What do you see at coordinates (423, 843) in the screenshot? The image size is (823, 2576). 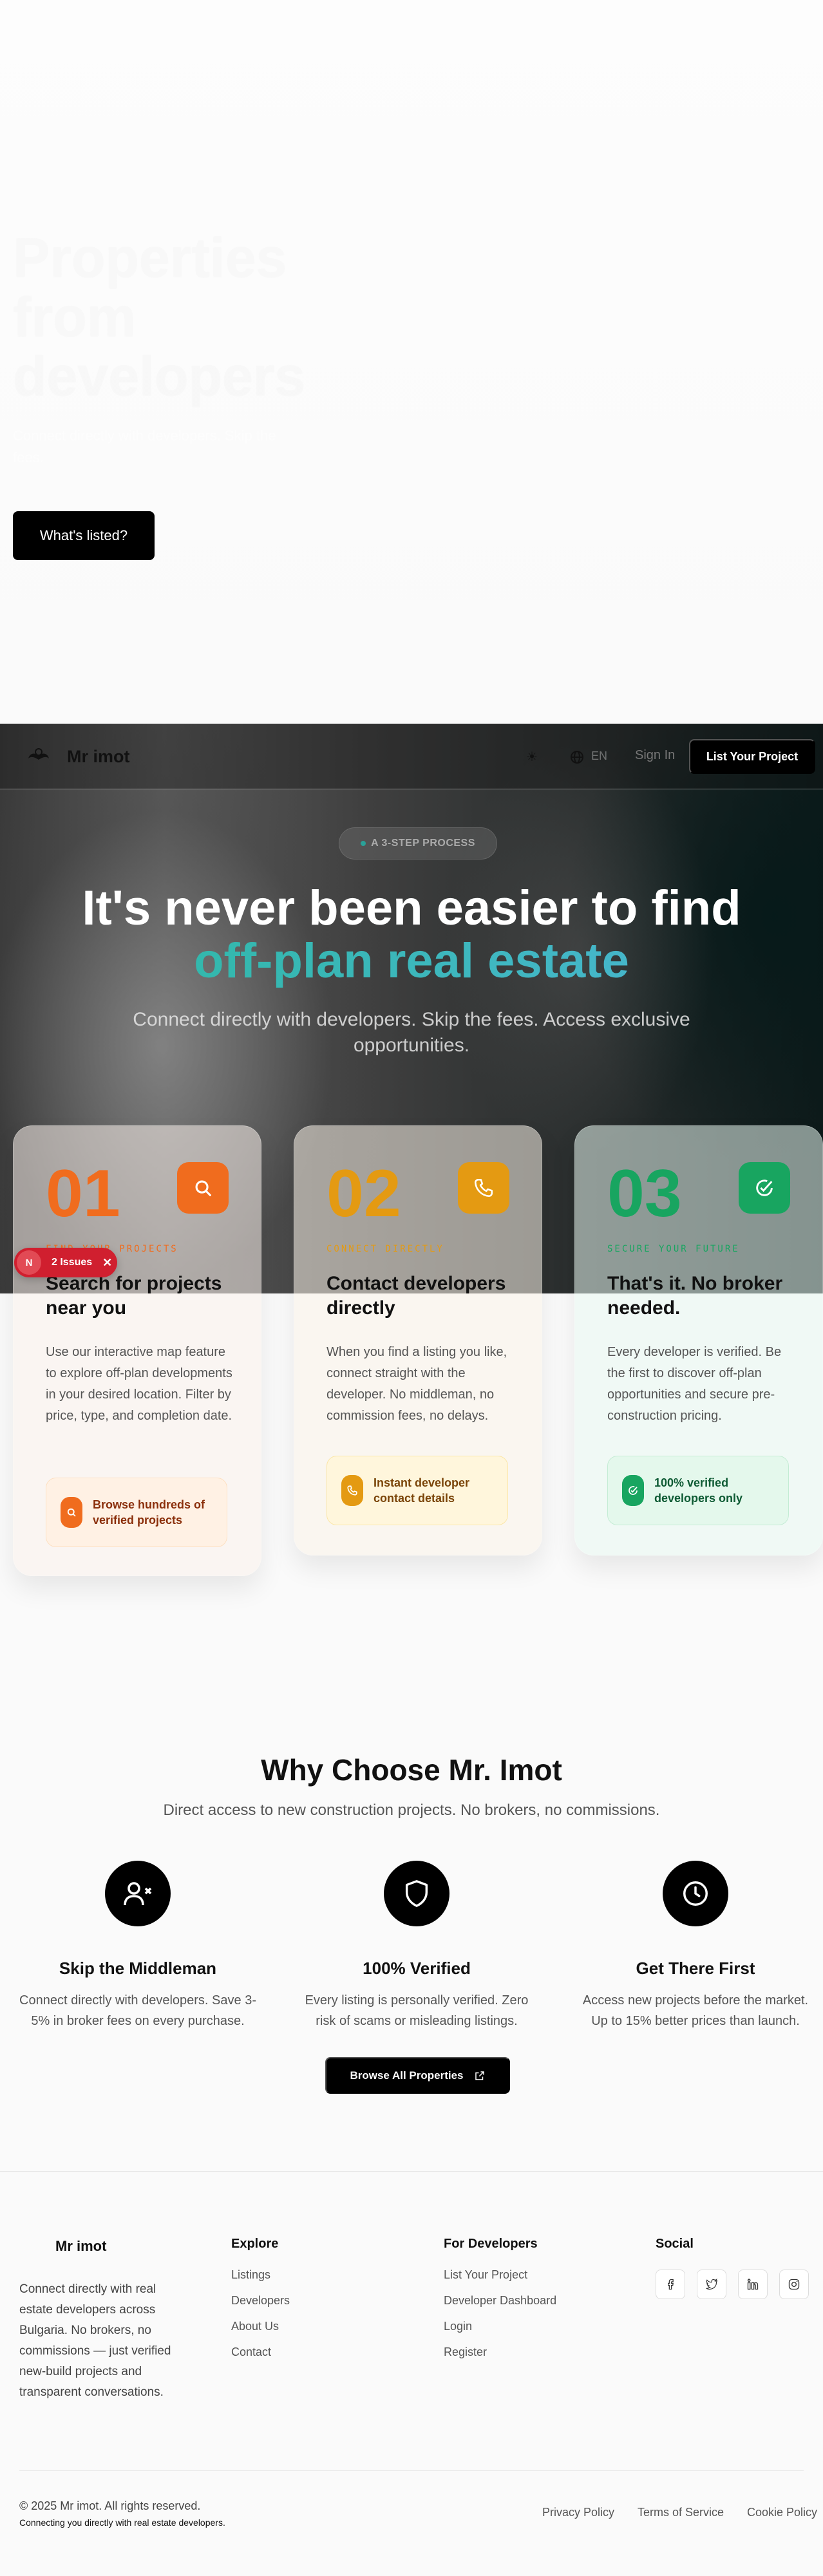 I see `process-pill-label: A 3-STEP PROCESS` at bounding box center [423, 843].